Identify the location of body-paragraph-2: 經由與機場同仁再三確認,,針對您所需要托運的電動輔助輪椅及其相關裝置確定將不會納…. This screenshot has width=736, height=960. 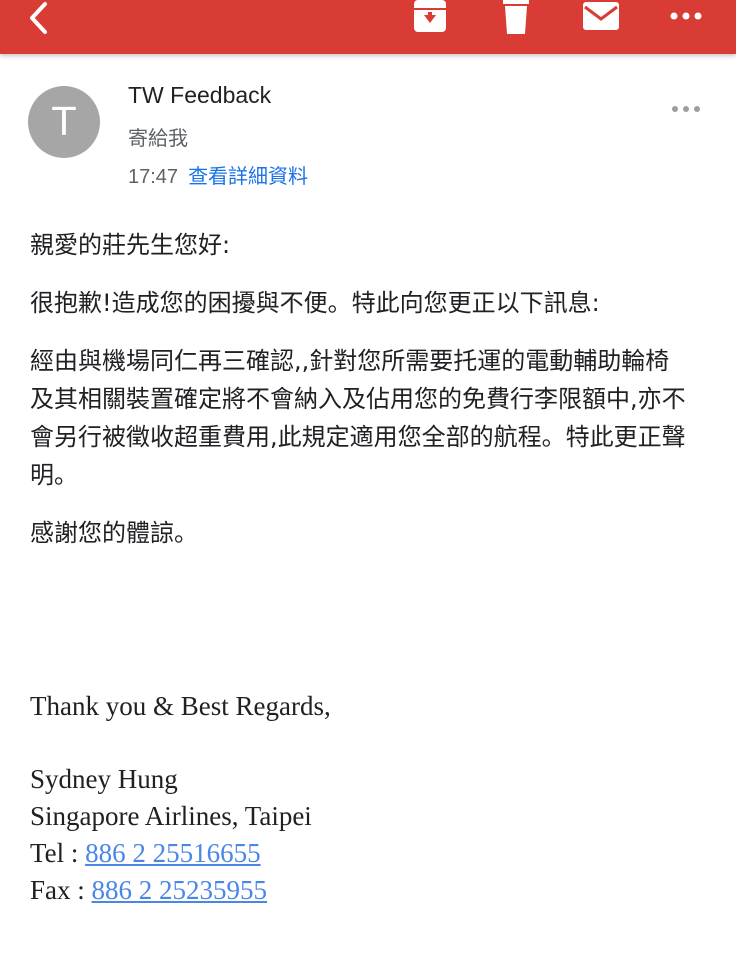
(358, 418).